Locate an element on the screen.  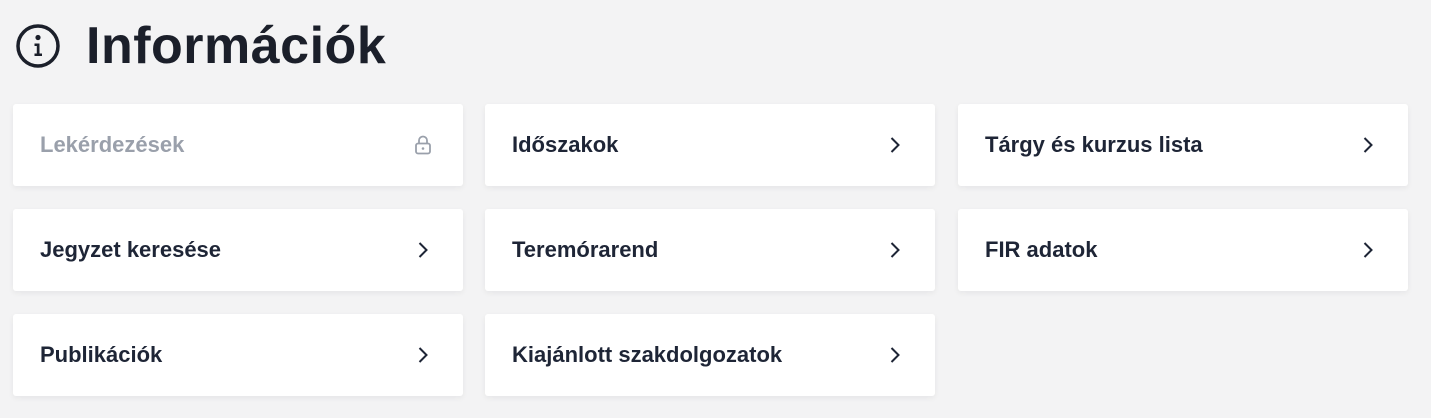
menu-card-label: Jegyzet keresése is located at coordinates (131, 249).